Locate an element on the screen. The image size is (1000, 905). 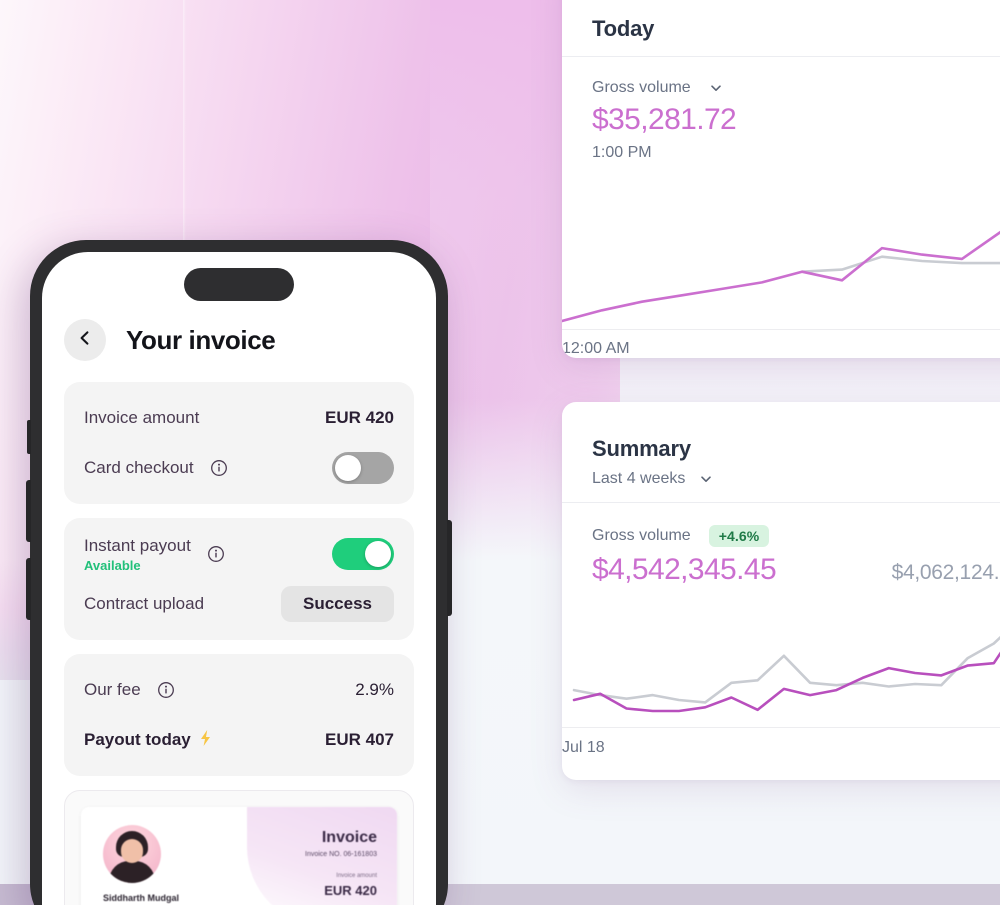
today-card-header: Today is located at coordinates (781, 28).